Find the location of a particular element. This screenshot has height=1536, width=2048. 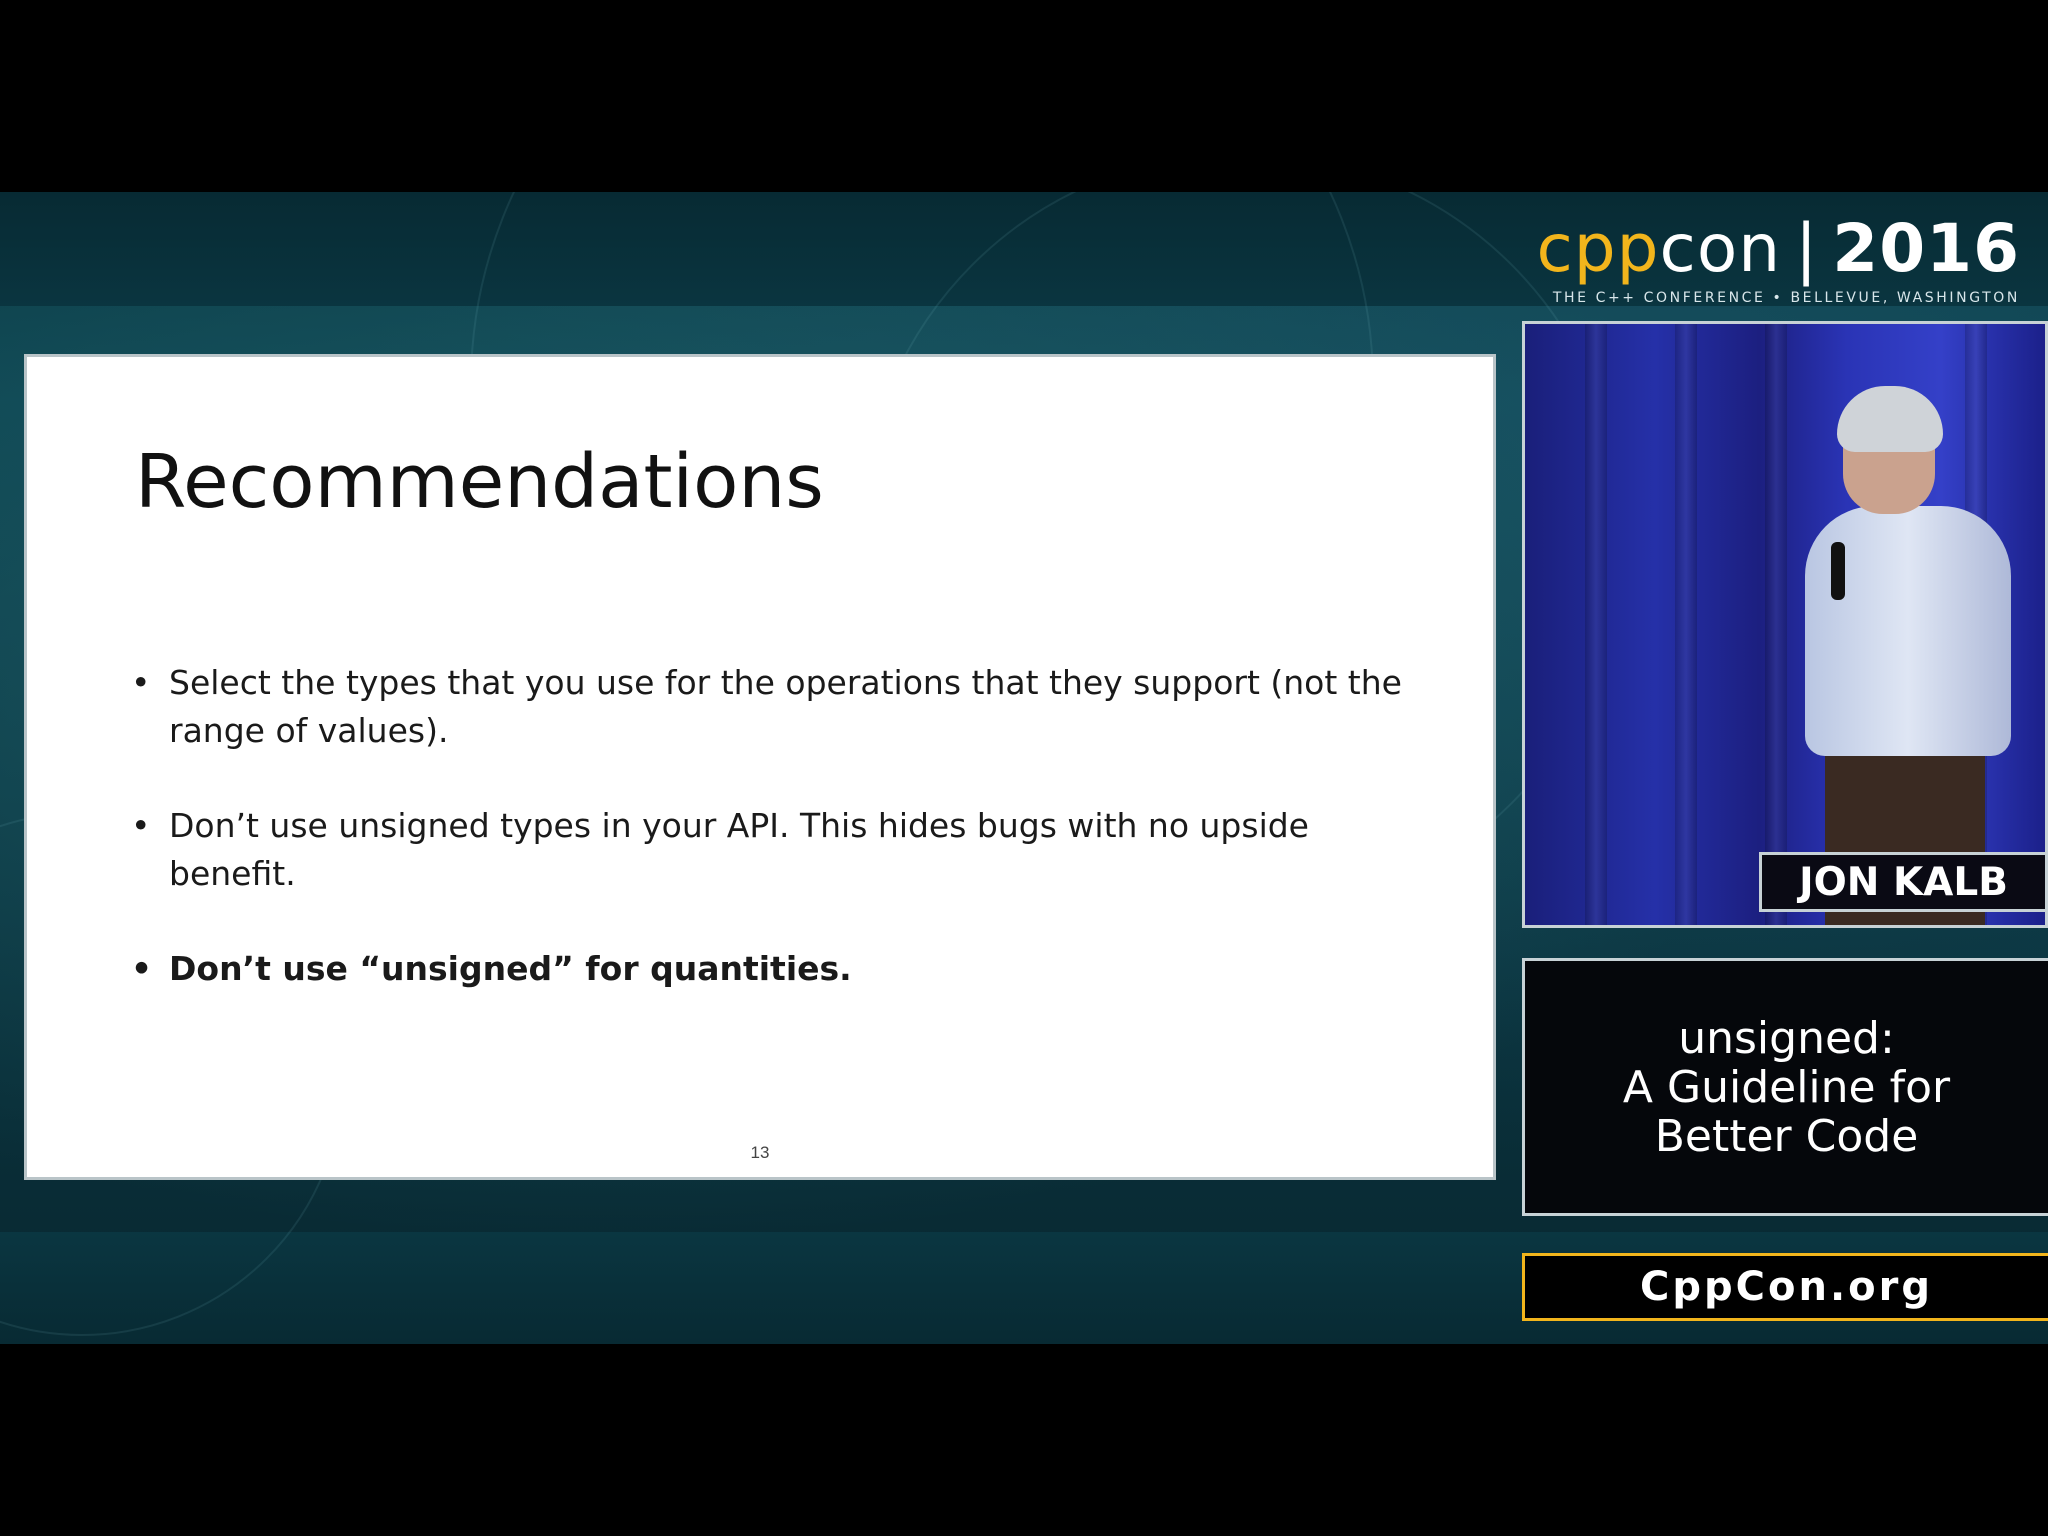

talk-title-line: A Guideline for is located at coordinates (1786, 1087).